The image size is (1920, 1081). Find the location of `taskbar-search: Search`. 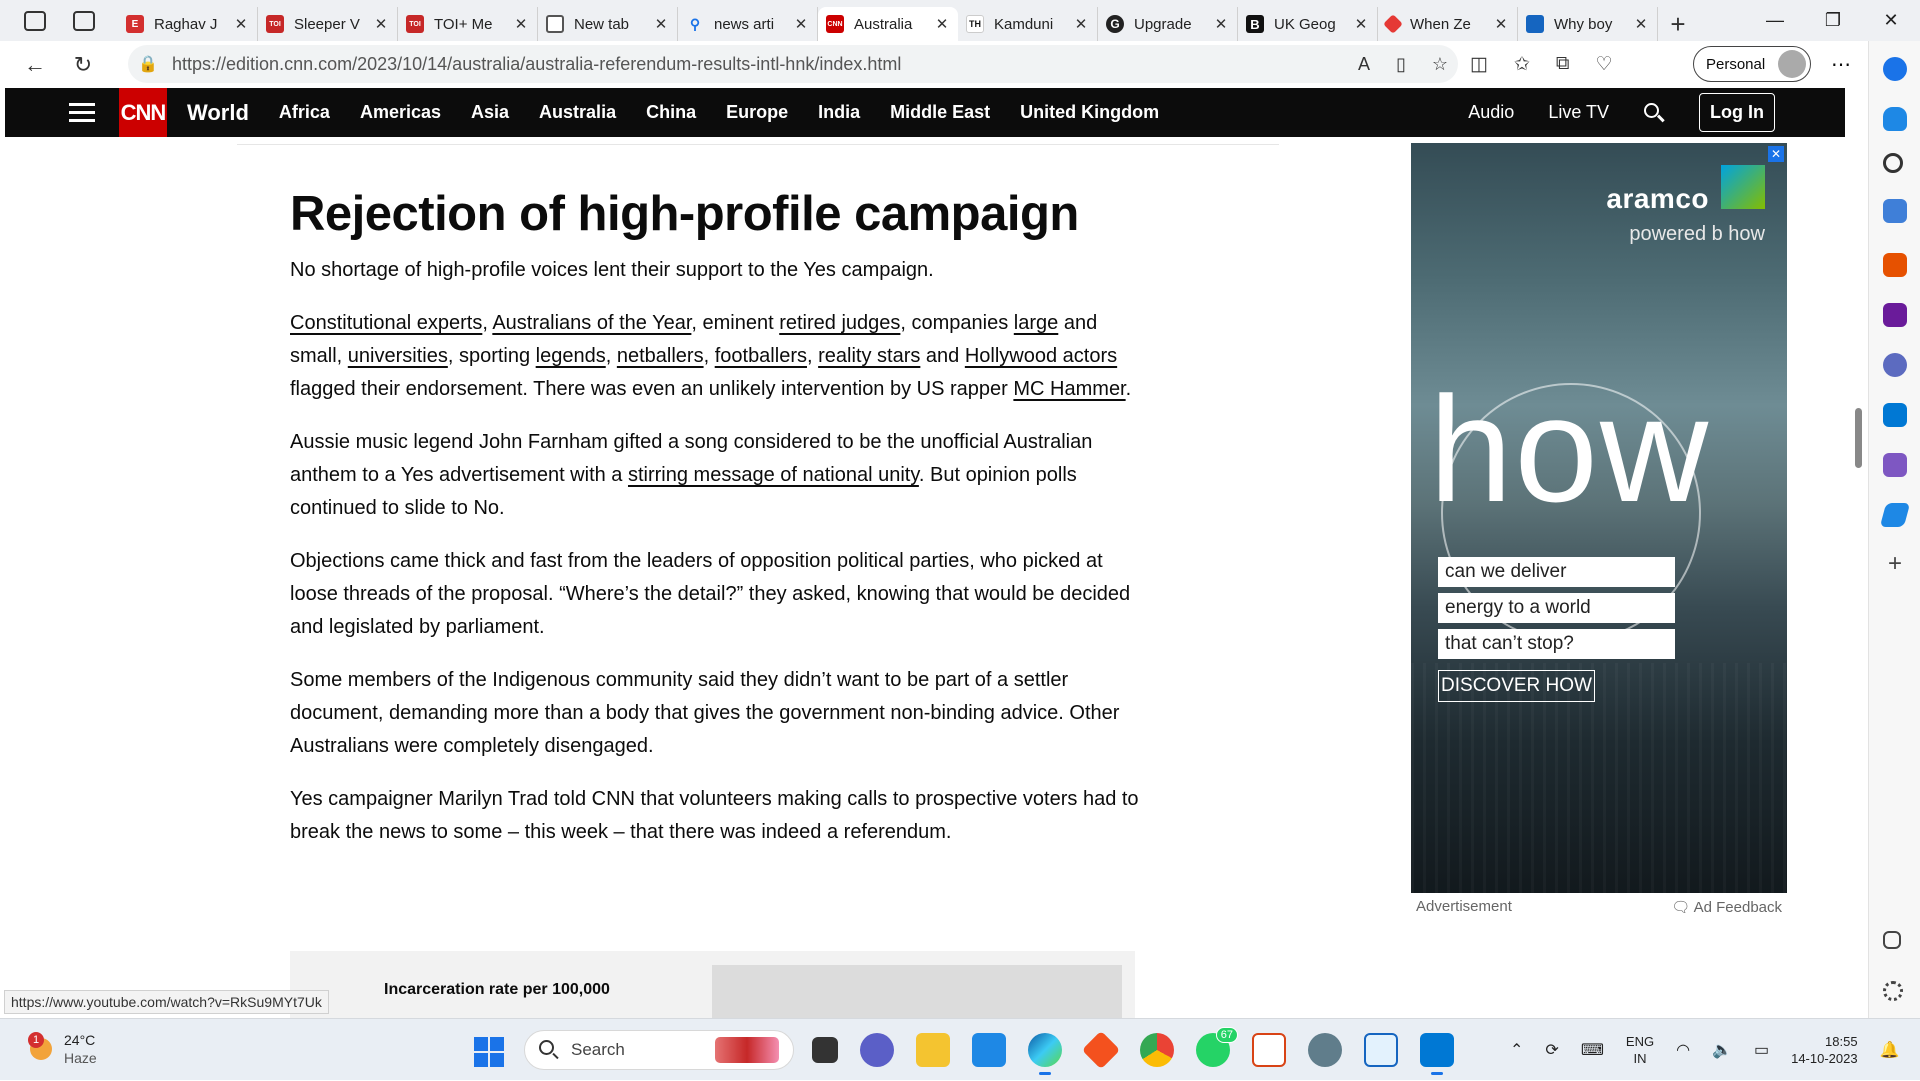

taskbar-search: Search is located at coordinates (659, 1050).